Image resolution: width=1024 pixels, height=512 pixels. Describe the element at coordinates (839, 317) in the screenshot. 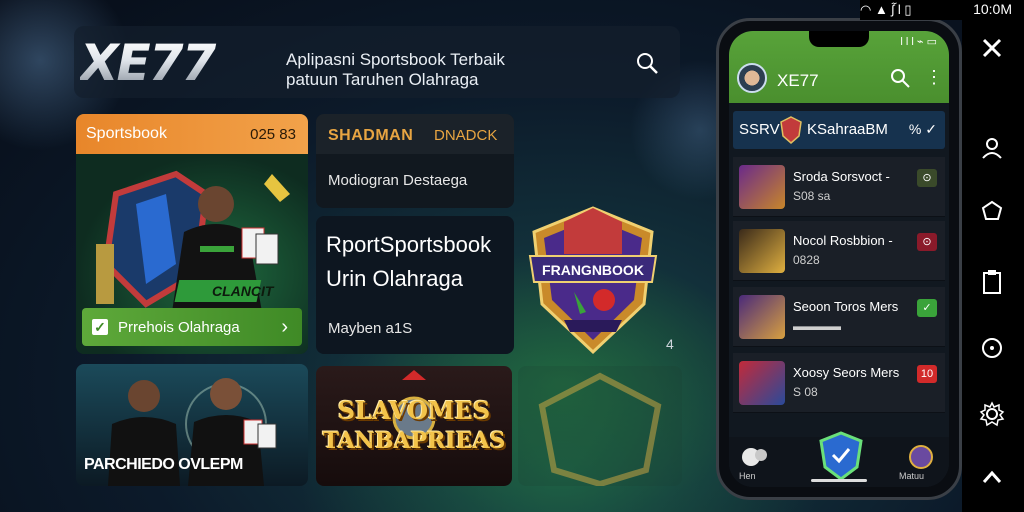

I see `list-item: Seoon Toros Mers ▬▬▬▬ ✓` at that location.